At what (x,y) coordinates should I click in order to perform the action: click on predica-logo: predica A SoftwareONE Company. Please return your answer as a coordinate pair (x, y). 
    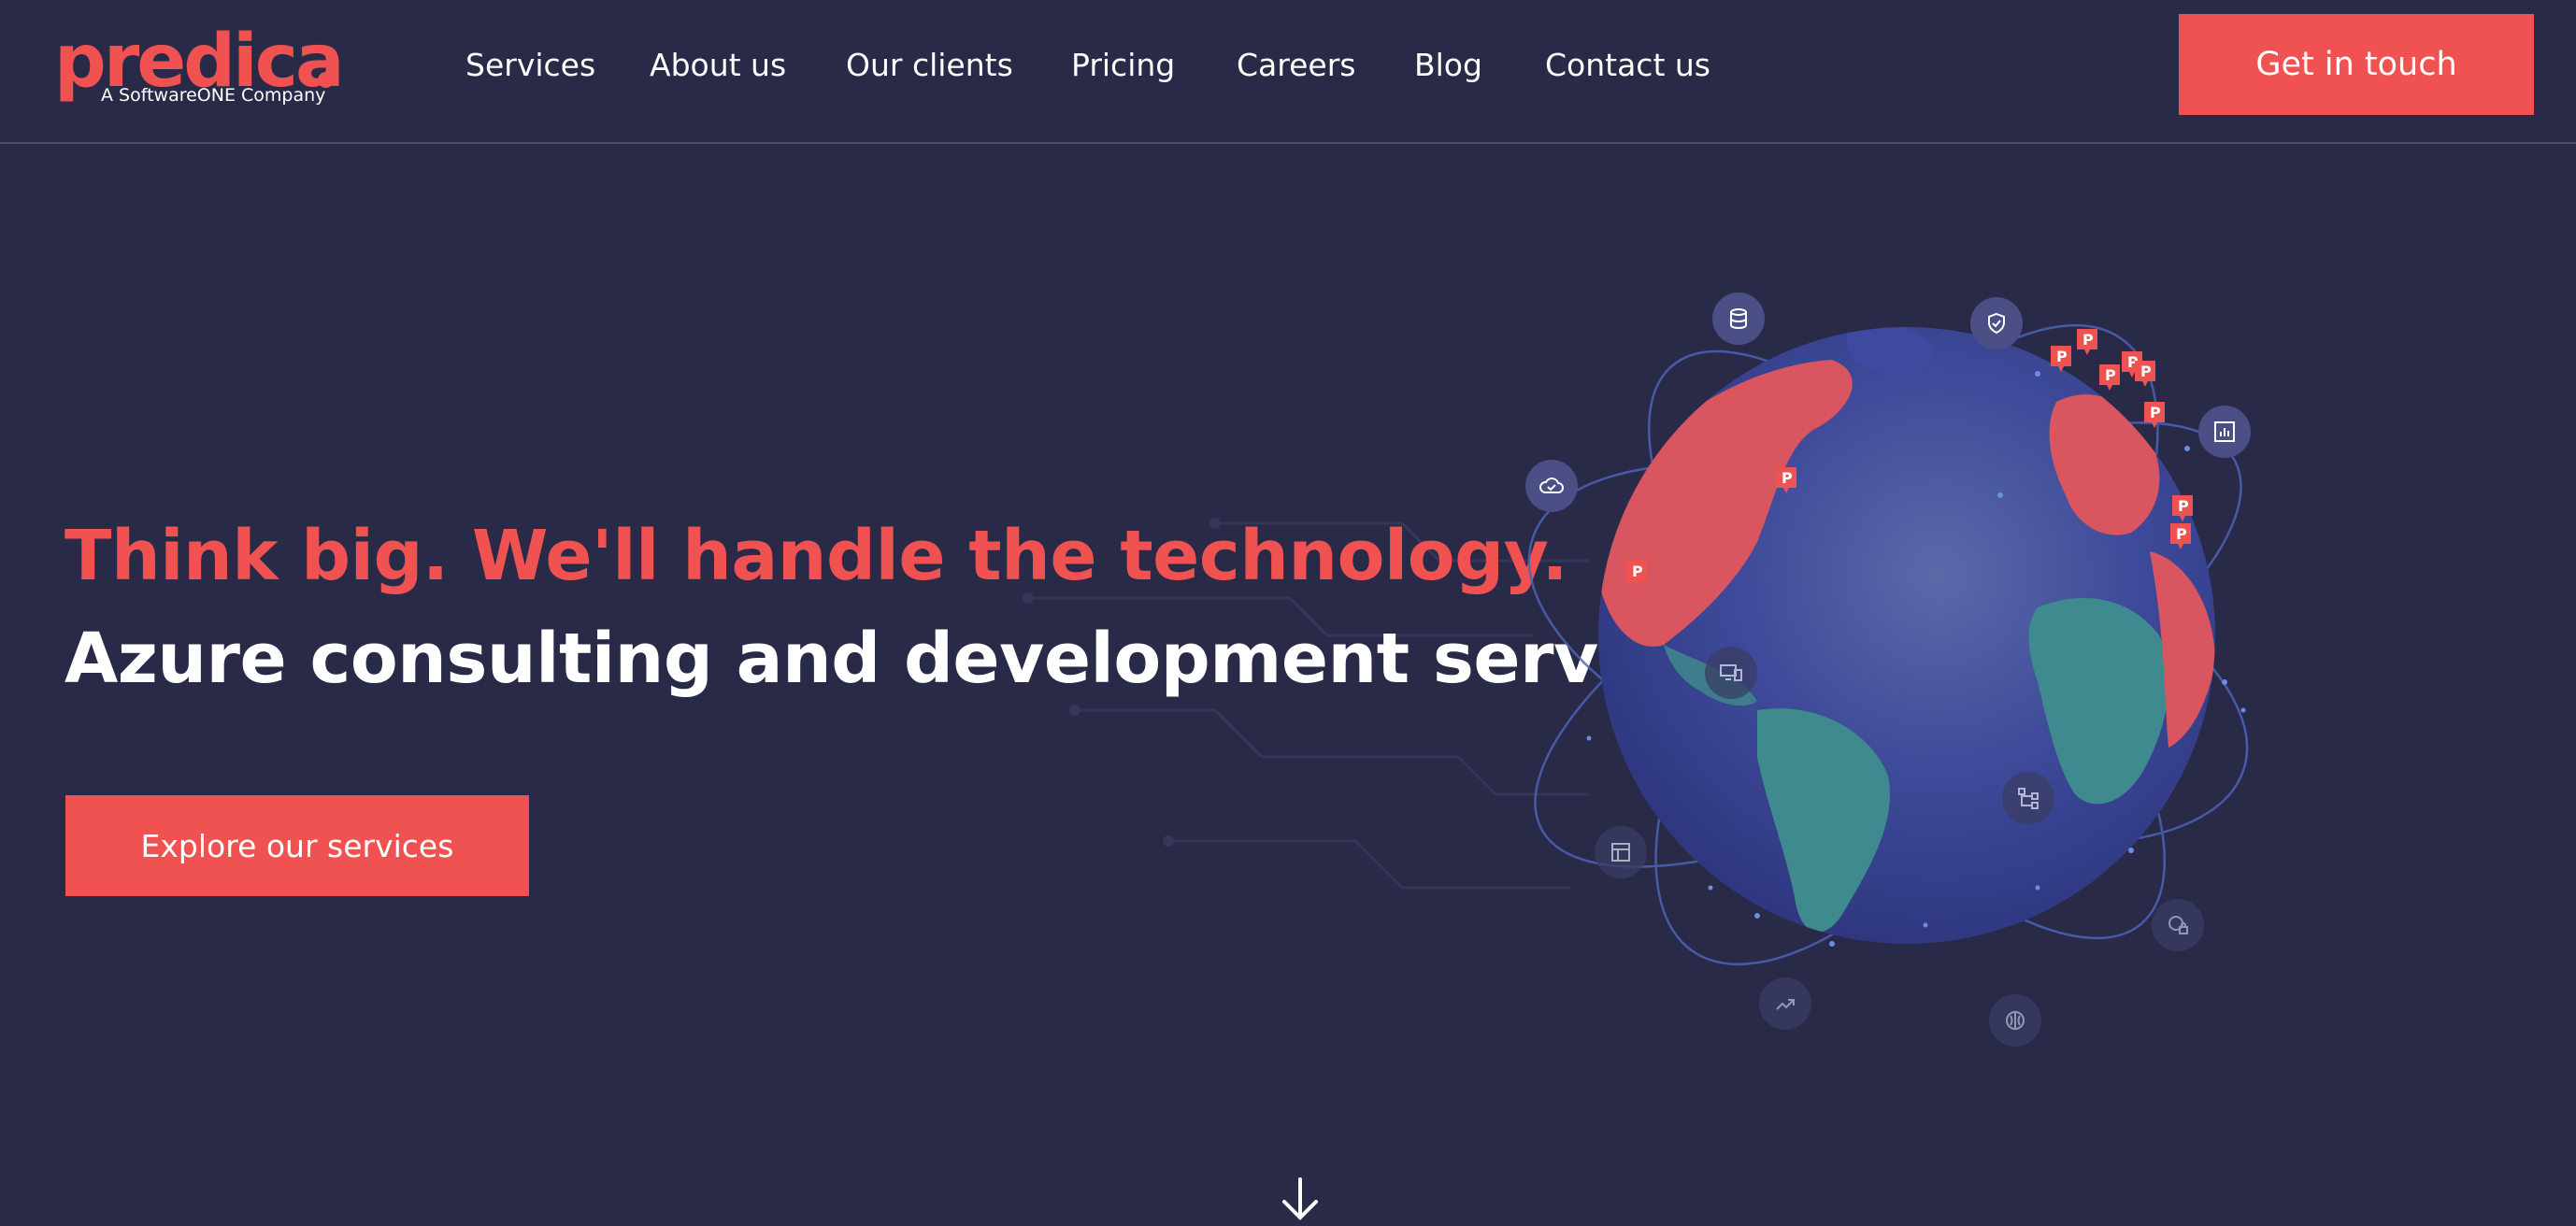
    Looking at the image, I should click on (203, 65).